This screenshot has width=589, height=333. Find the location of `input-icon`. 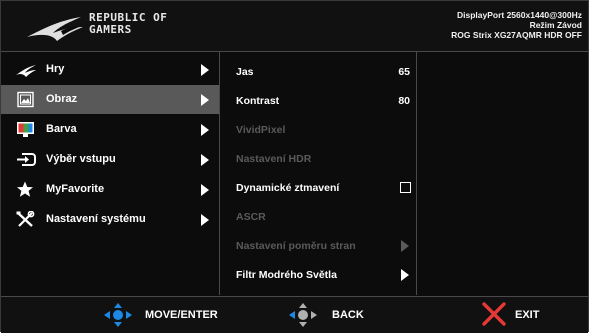

input-icon is located at coordinates (26, 159).